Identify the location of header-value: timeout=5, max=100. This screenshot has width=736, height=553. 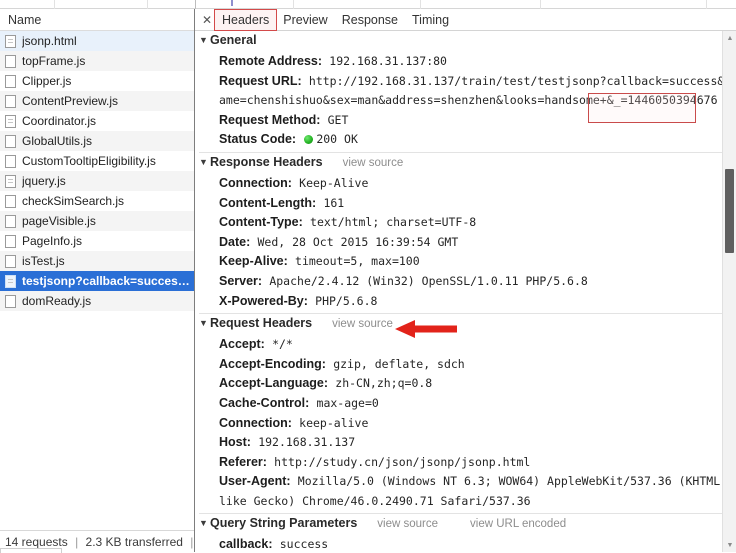
(357, 261).